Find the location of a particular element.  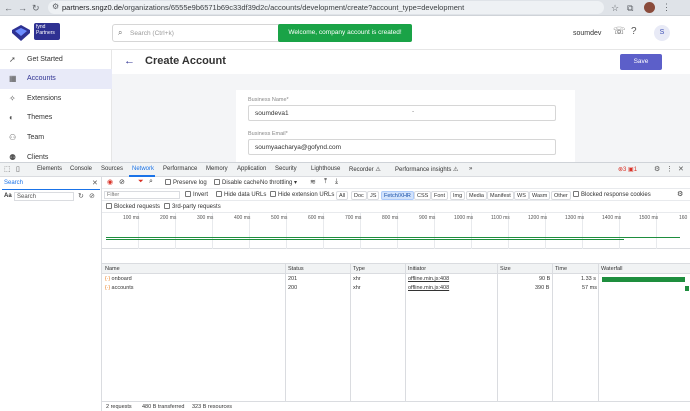

filter-input: Filter is located at coordinates (142, 195).